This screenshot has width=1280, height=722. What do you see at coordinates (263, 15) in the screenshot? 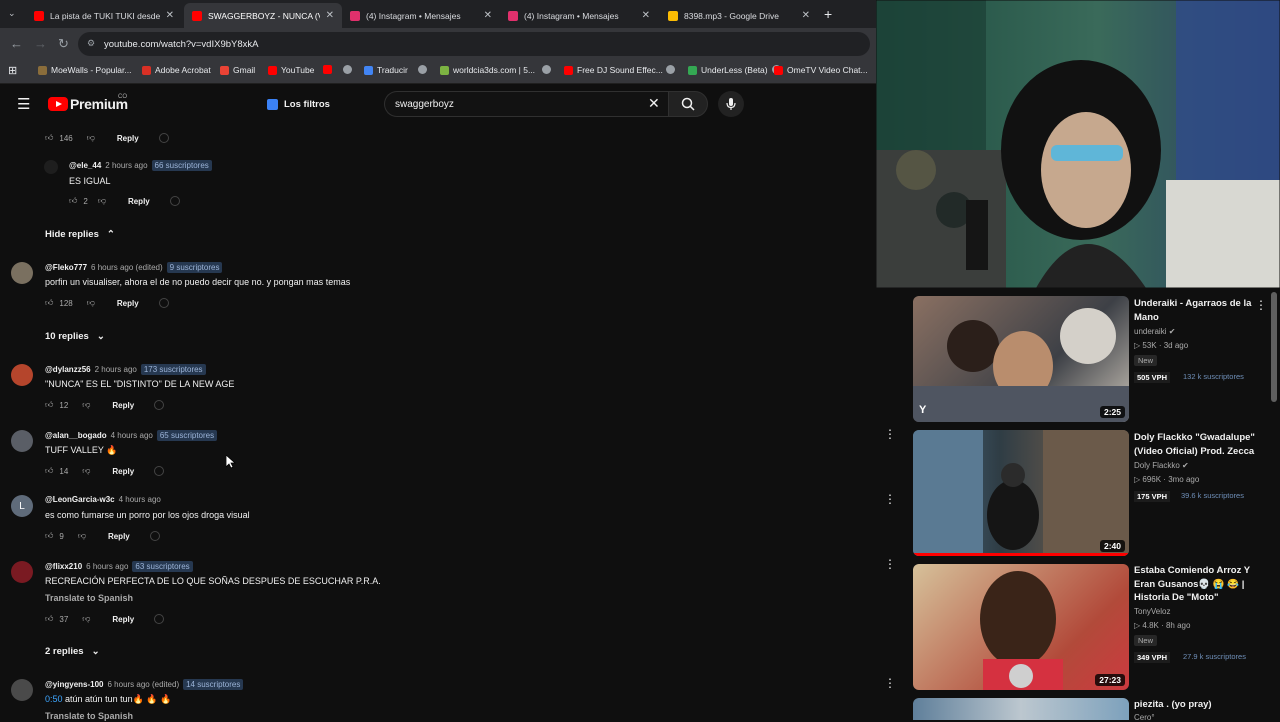
I see `browser-tab-2: SWAGGERBOYZ - NUNCA (Vide ✕` at bounding box center [263, 15].